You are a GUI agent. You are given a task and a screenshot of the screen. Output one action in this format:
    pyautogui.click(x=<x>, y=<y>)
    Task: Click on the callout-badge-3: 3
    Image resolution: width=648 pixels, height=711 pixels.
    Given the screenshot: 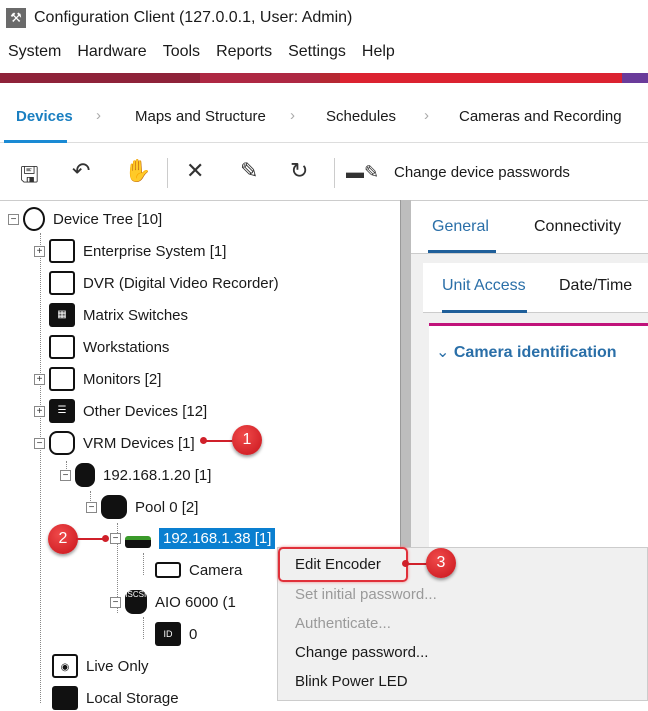 What is the action you would take?
    pyautogui.click(x=441, y=563)
    